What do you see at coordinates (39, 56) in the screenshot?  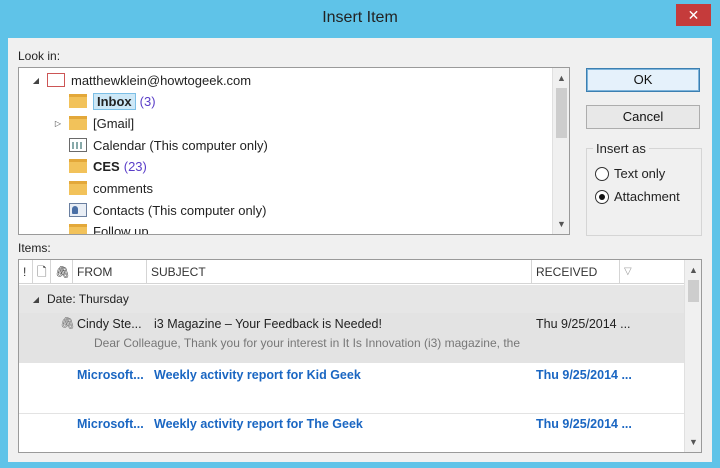 I see `look-in-label: Look in:` at bounding box center [39, 56].